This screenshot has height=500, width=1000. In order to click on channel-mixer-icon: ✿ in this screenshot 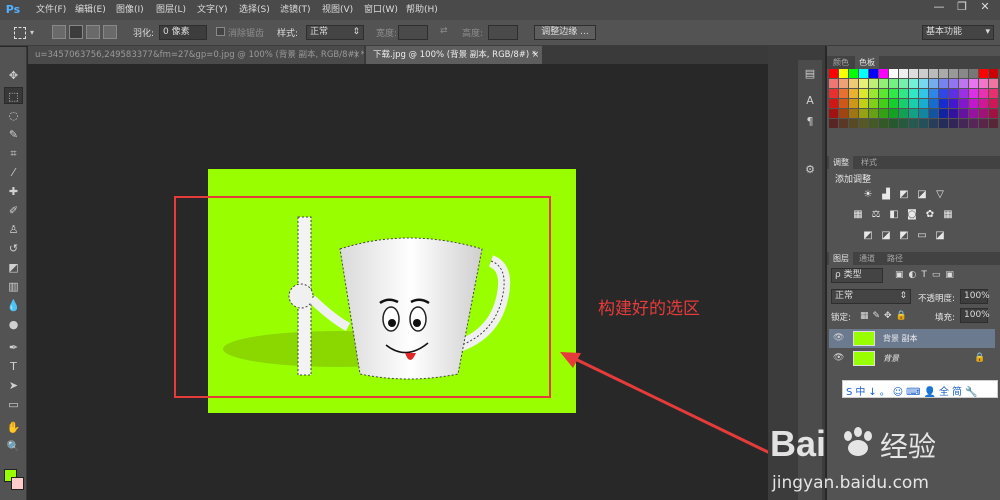, I will do `click(930, 215)`.